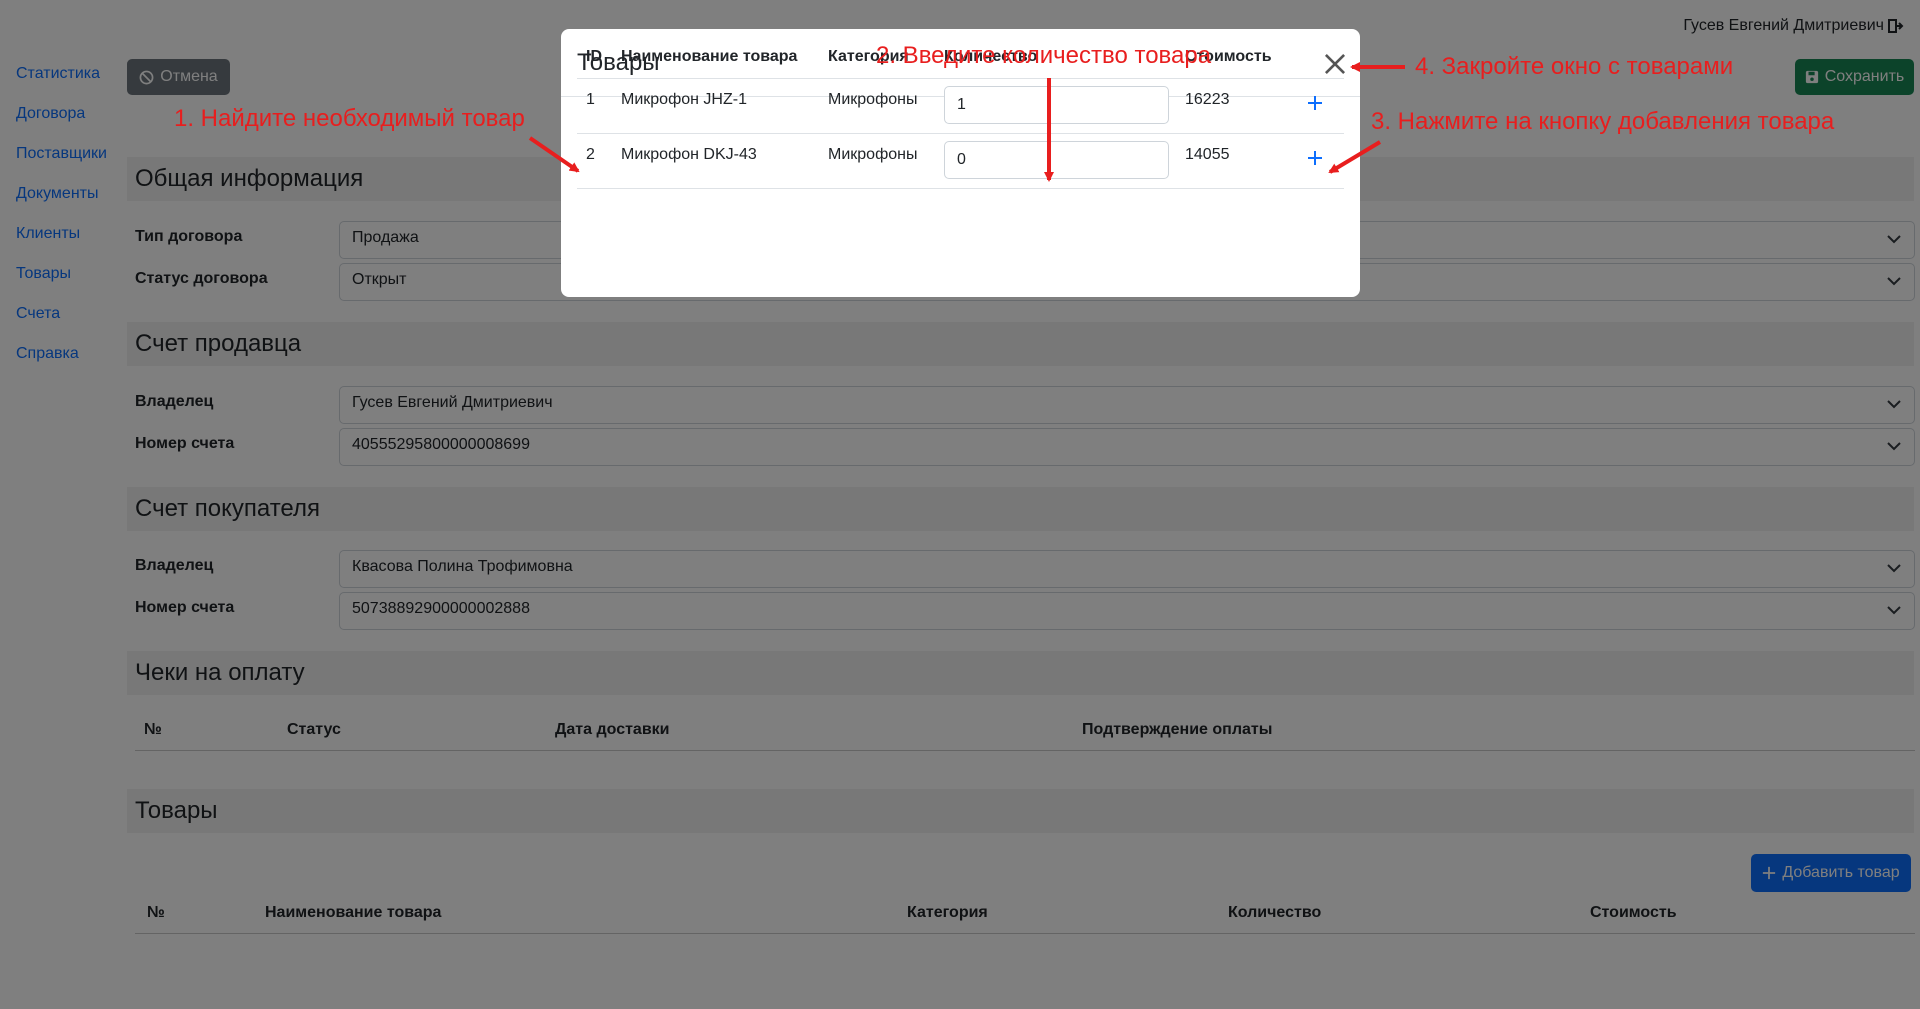 Image resolution: width=1920 pixels, height=1009 pixels. What do you see at coordinates (689, 154) in the screenshot?
I see `item-name: Микрофон DKJ-43` at bounding box center [689, 154].